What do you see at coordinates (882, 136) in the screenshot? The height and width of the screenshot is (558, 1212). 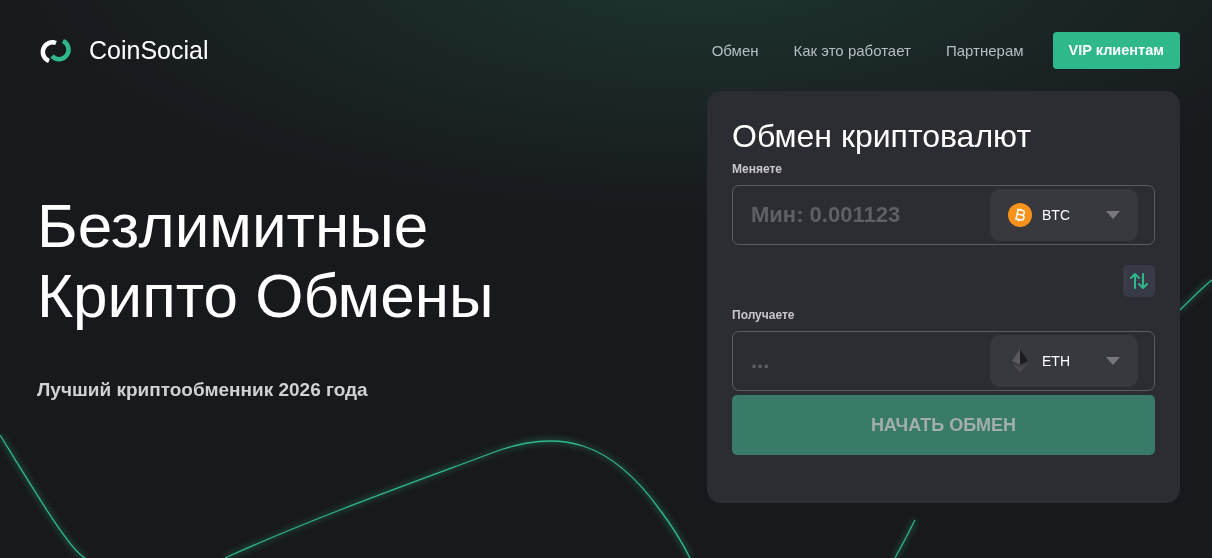 I see `card-title: Обмен криптовалют` at bounding box center [882, 136].